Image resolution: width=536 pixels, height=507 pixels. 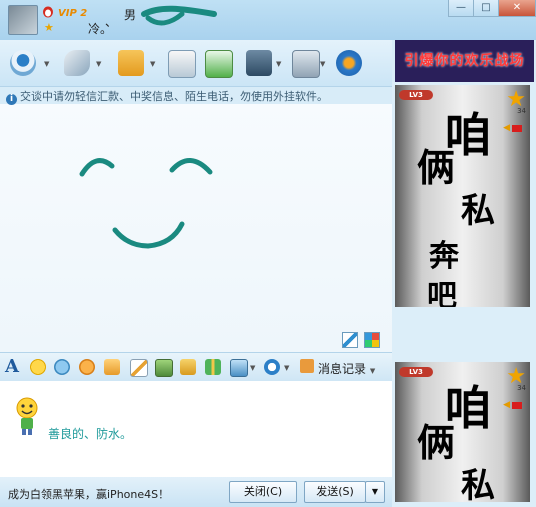 I want to click on video-char: 吧, so click(x=442, y=293).